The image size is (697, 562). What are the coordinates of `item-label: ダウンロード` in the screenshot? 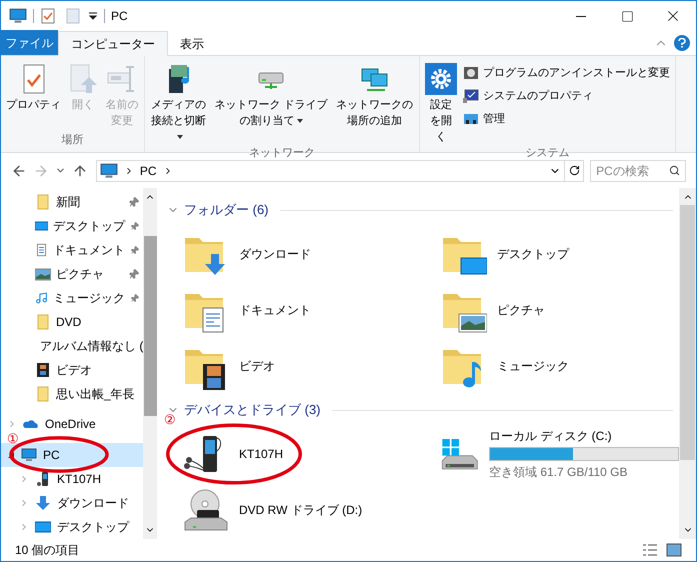 It's located at (275, 254).